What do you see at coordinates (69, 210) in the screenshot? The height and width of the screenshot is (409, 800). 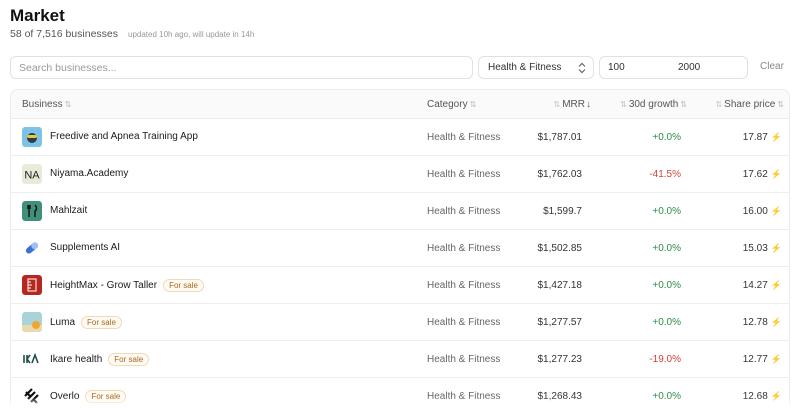 I see `business-name: Mahlzait` at bounding box center [69, 210].